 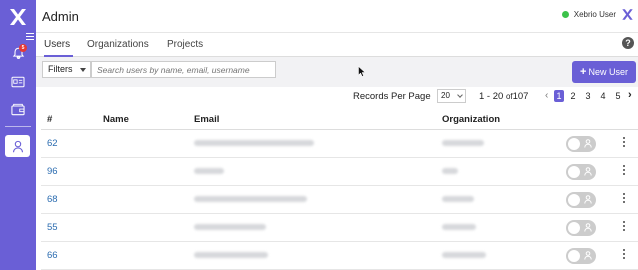 What do you see at coordinates (207, 119) in the screenshot?
I see `column-header-email: Email` at bounding box center [207, 119].